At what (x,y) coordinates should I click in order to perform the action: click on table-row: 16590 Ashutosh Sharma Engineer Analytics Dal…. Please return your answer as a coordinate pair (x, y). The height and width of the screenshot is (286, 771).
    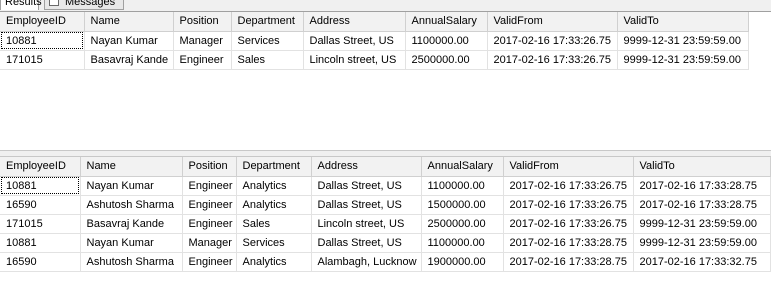
    Looking at the image, I should click on (385, 205).